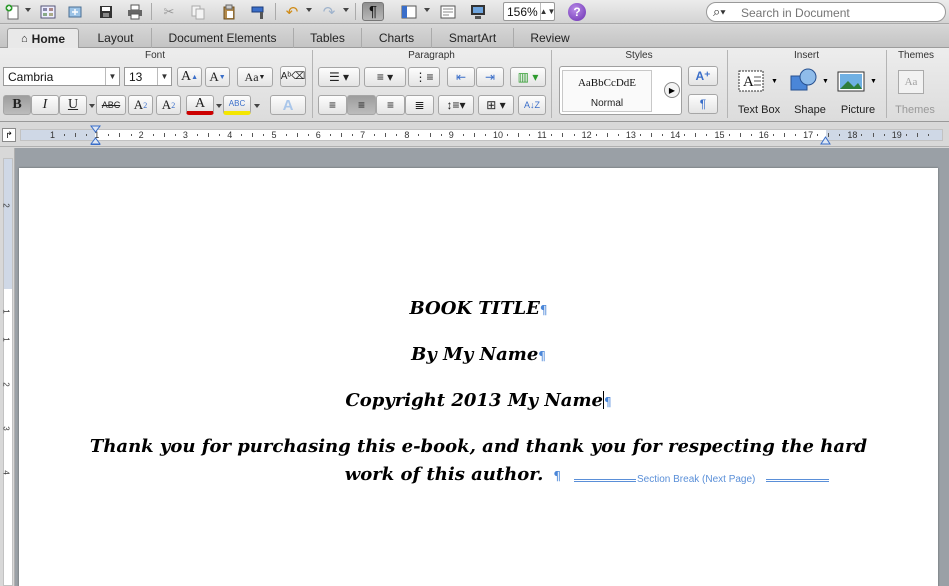  What do you see at coordinates (759, 91) in the screenshot?
I see `insert-text-box: A ▼ Text Box` at bounding box center [759, 91].